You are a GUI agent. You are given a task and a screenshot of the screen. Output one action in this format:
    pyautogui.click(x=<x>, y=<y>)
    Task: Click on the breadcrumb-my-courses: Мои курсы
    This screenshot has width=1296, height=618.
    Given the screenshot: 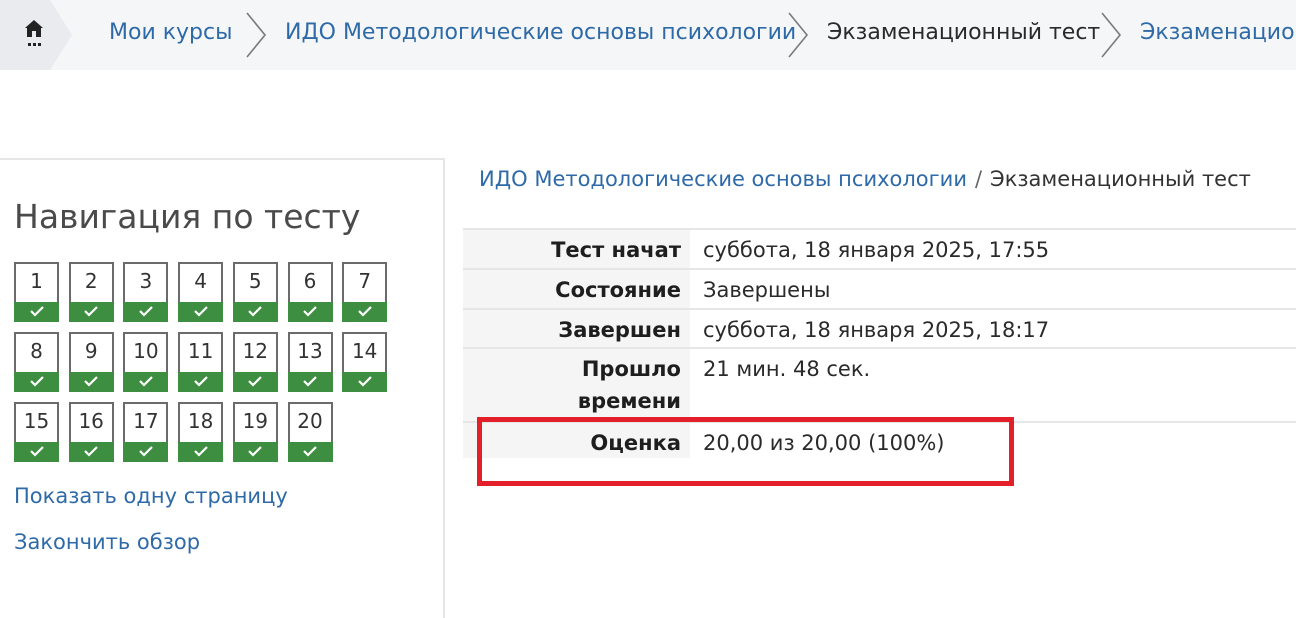 What is the action you would take?
    pyautogui.click(x=170, y=32)
    